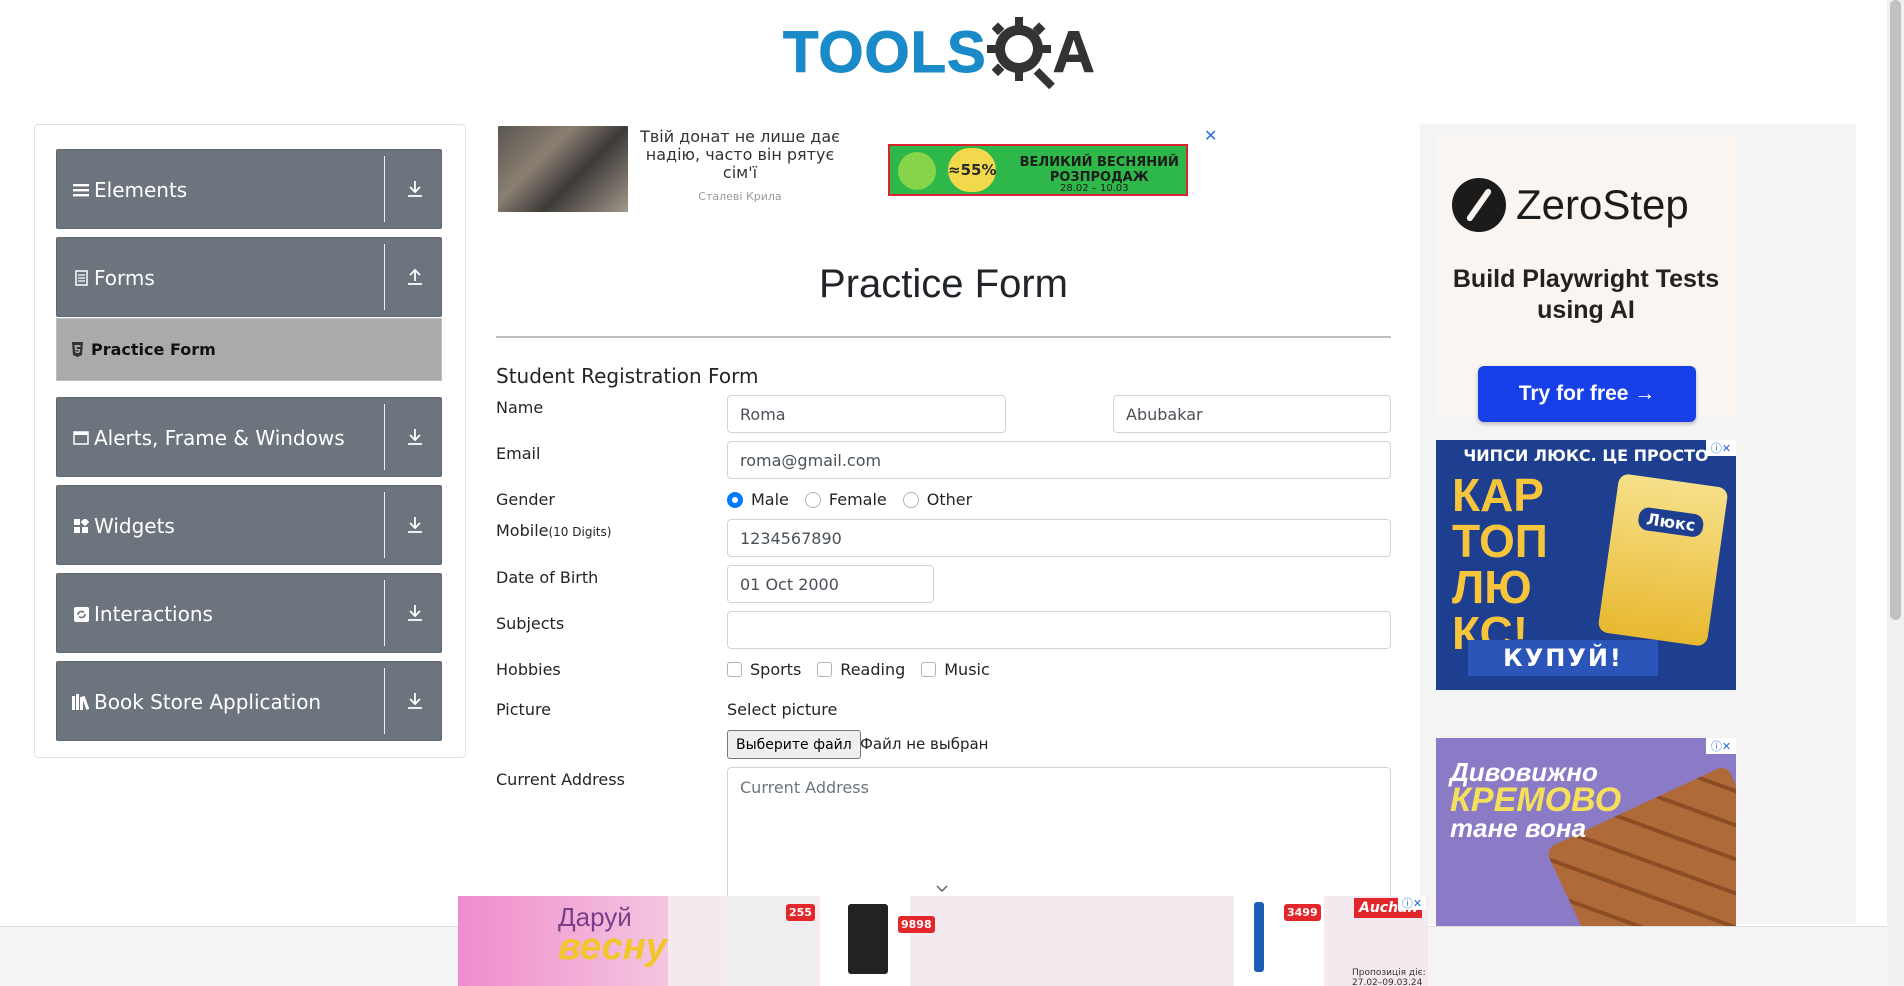  What do you see at coordinates (81, 190) in the screenshot?
I see `hamburger-icon` at bounding box center [81, 190].